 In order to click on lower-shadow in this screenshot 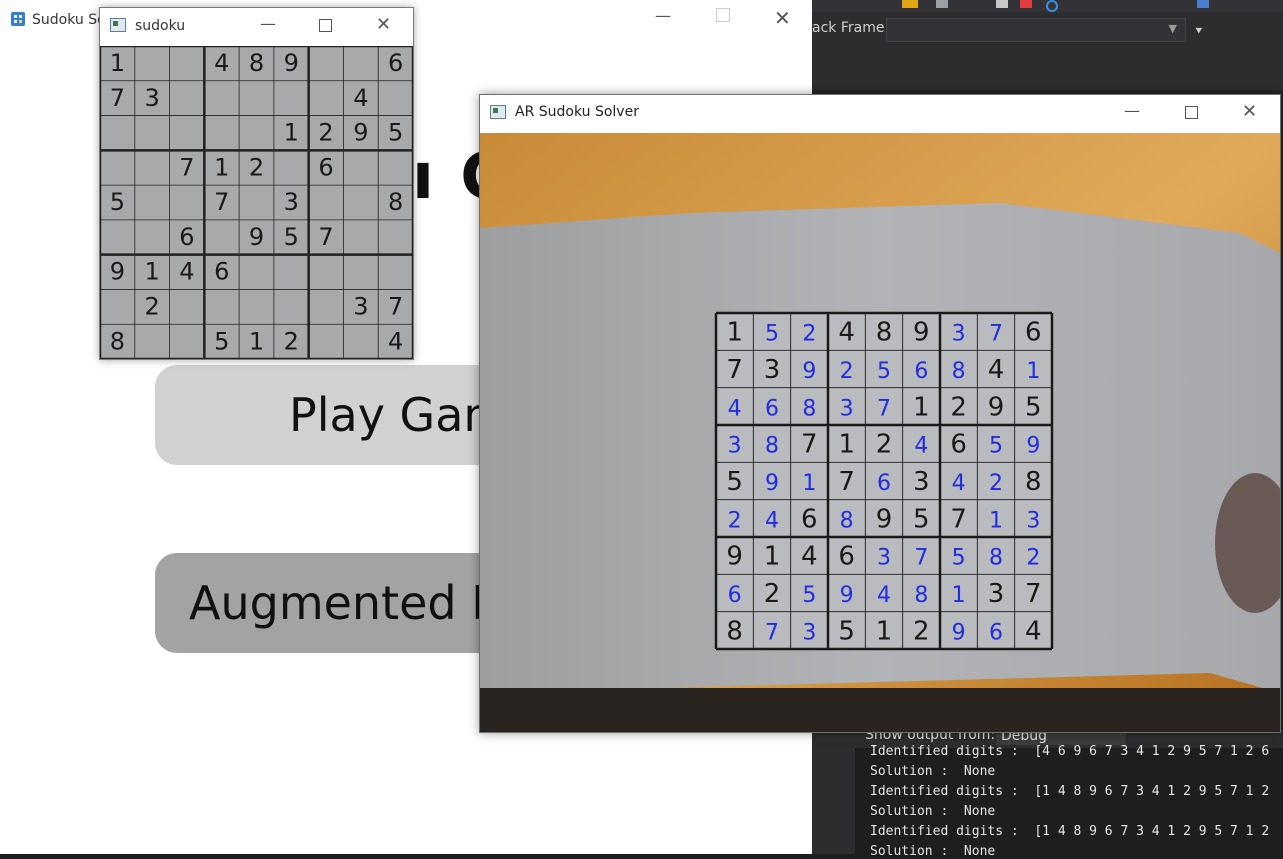, I will do `click(880, 710)`.